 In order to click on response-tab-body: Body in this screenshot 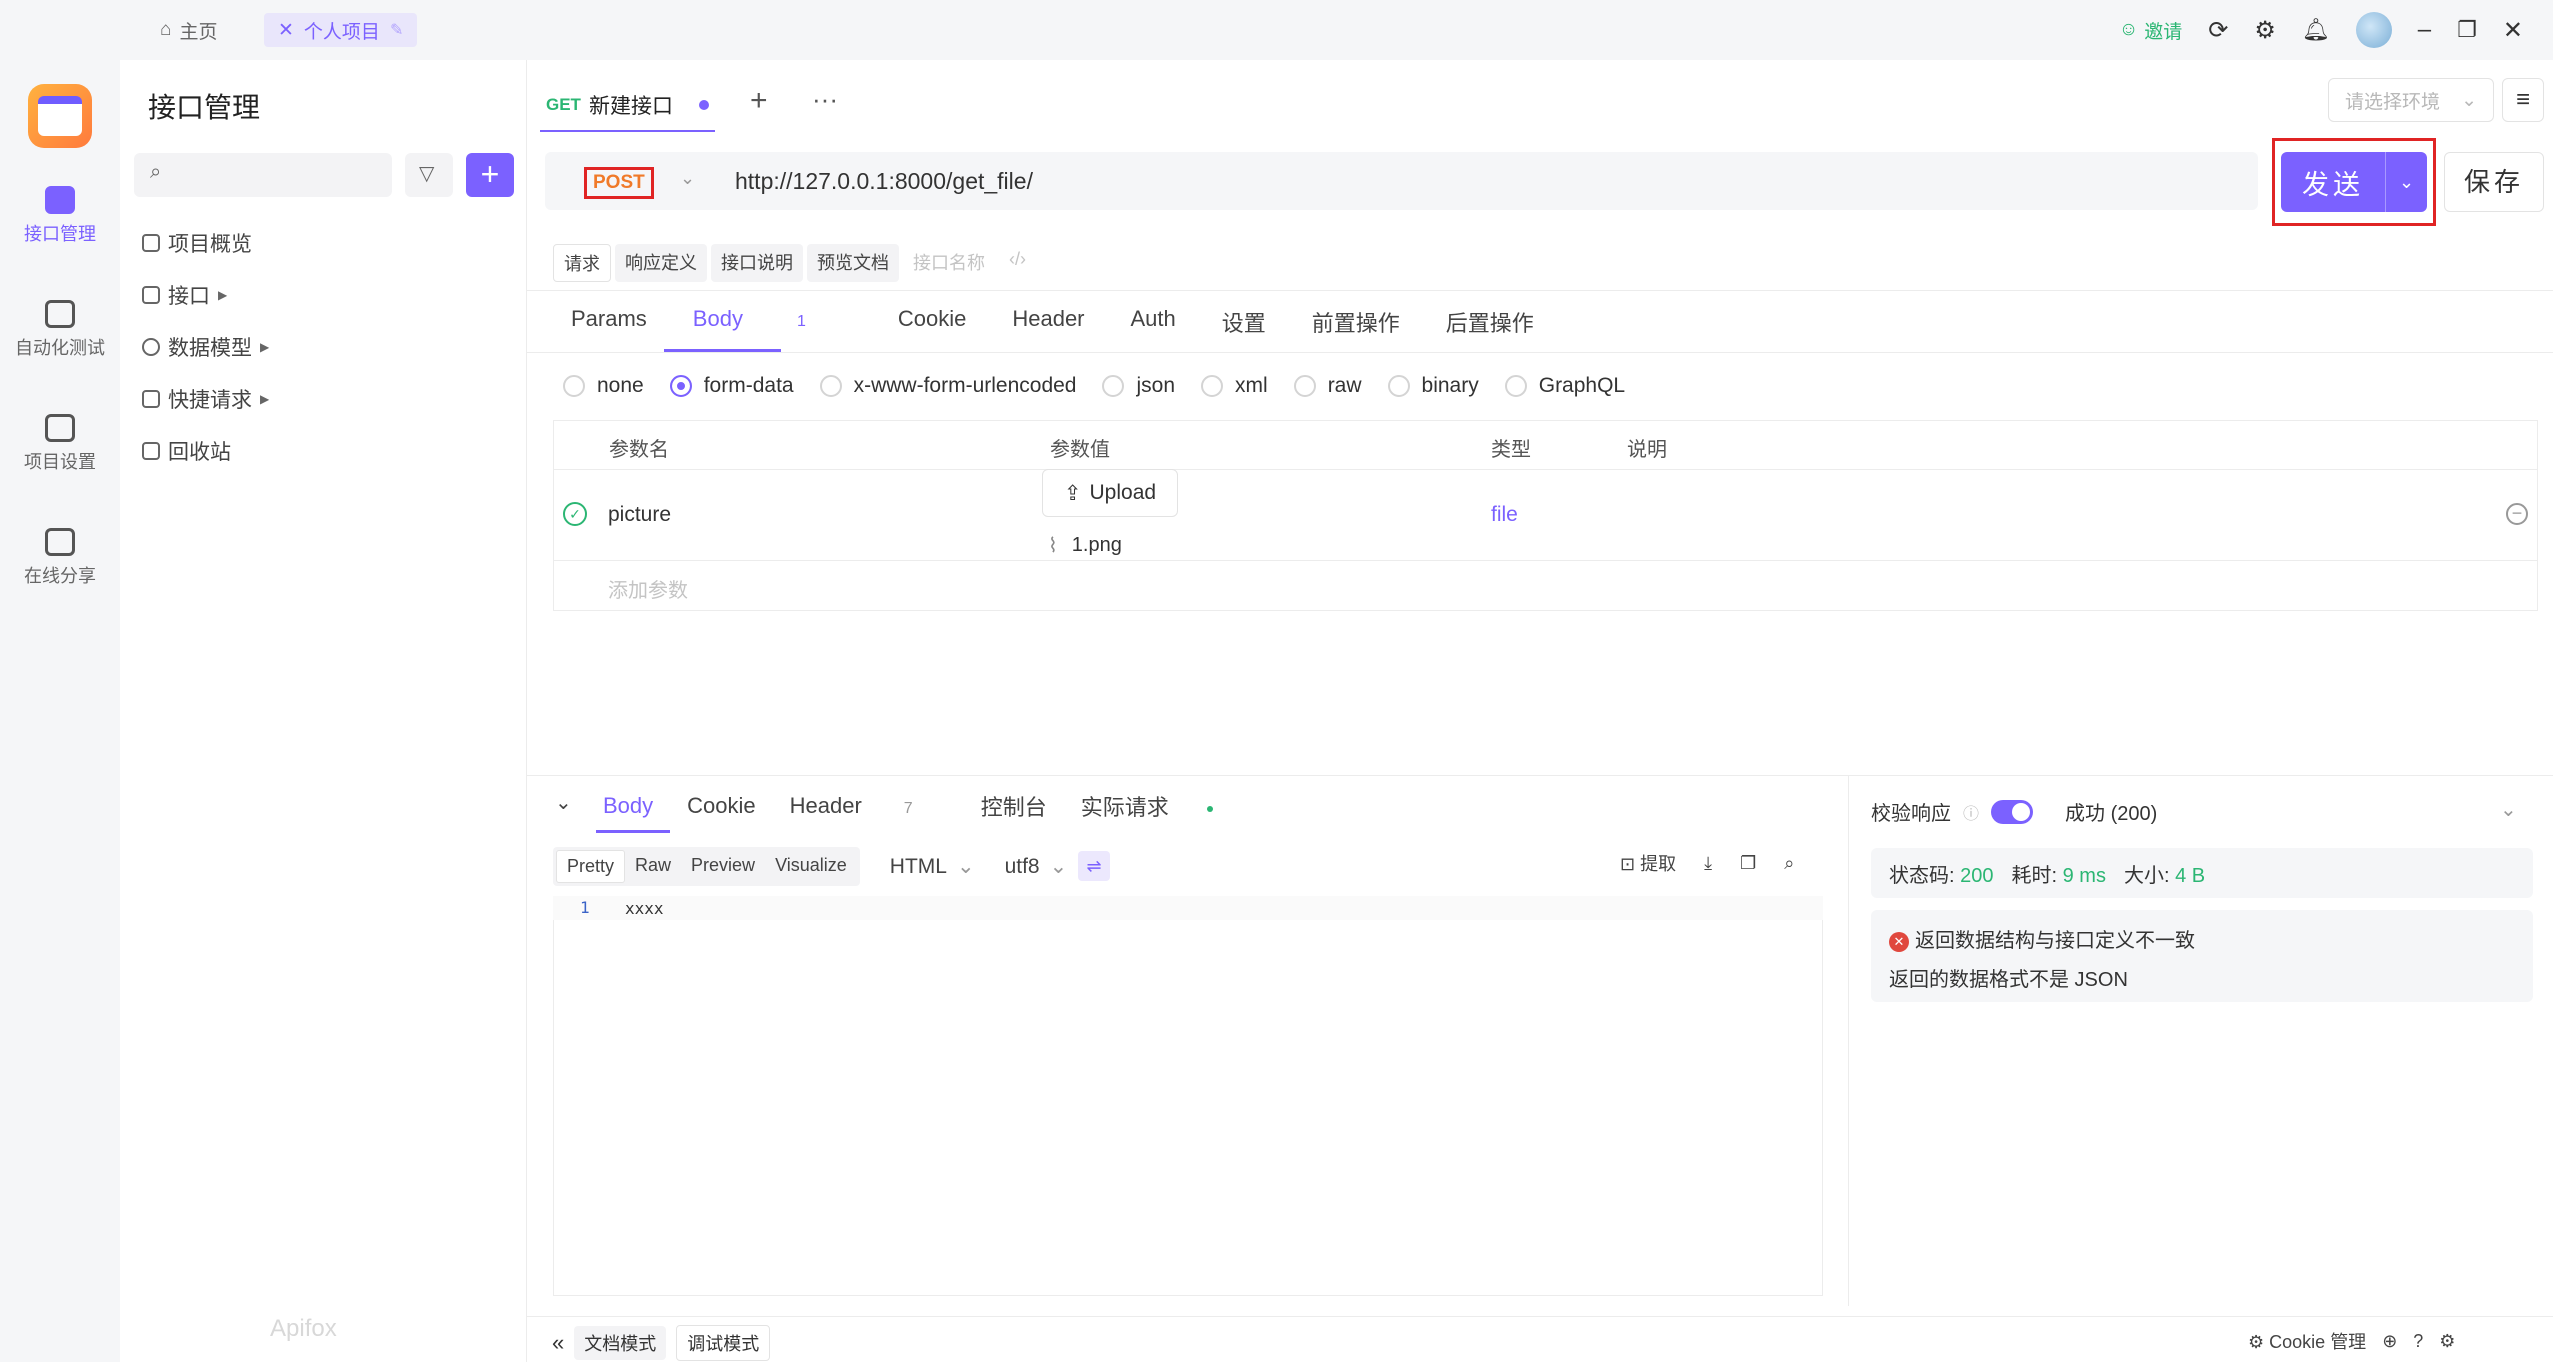, I will do `click(628, 806)`.